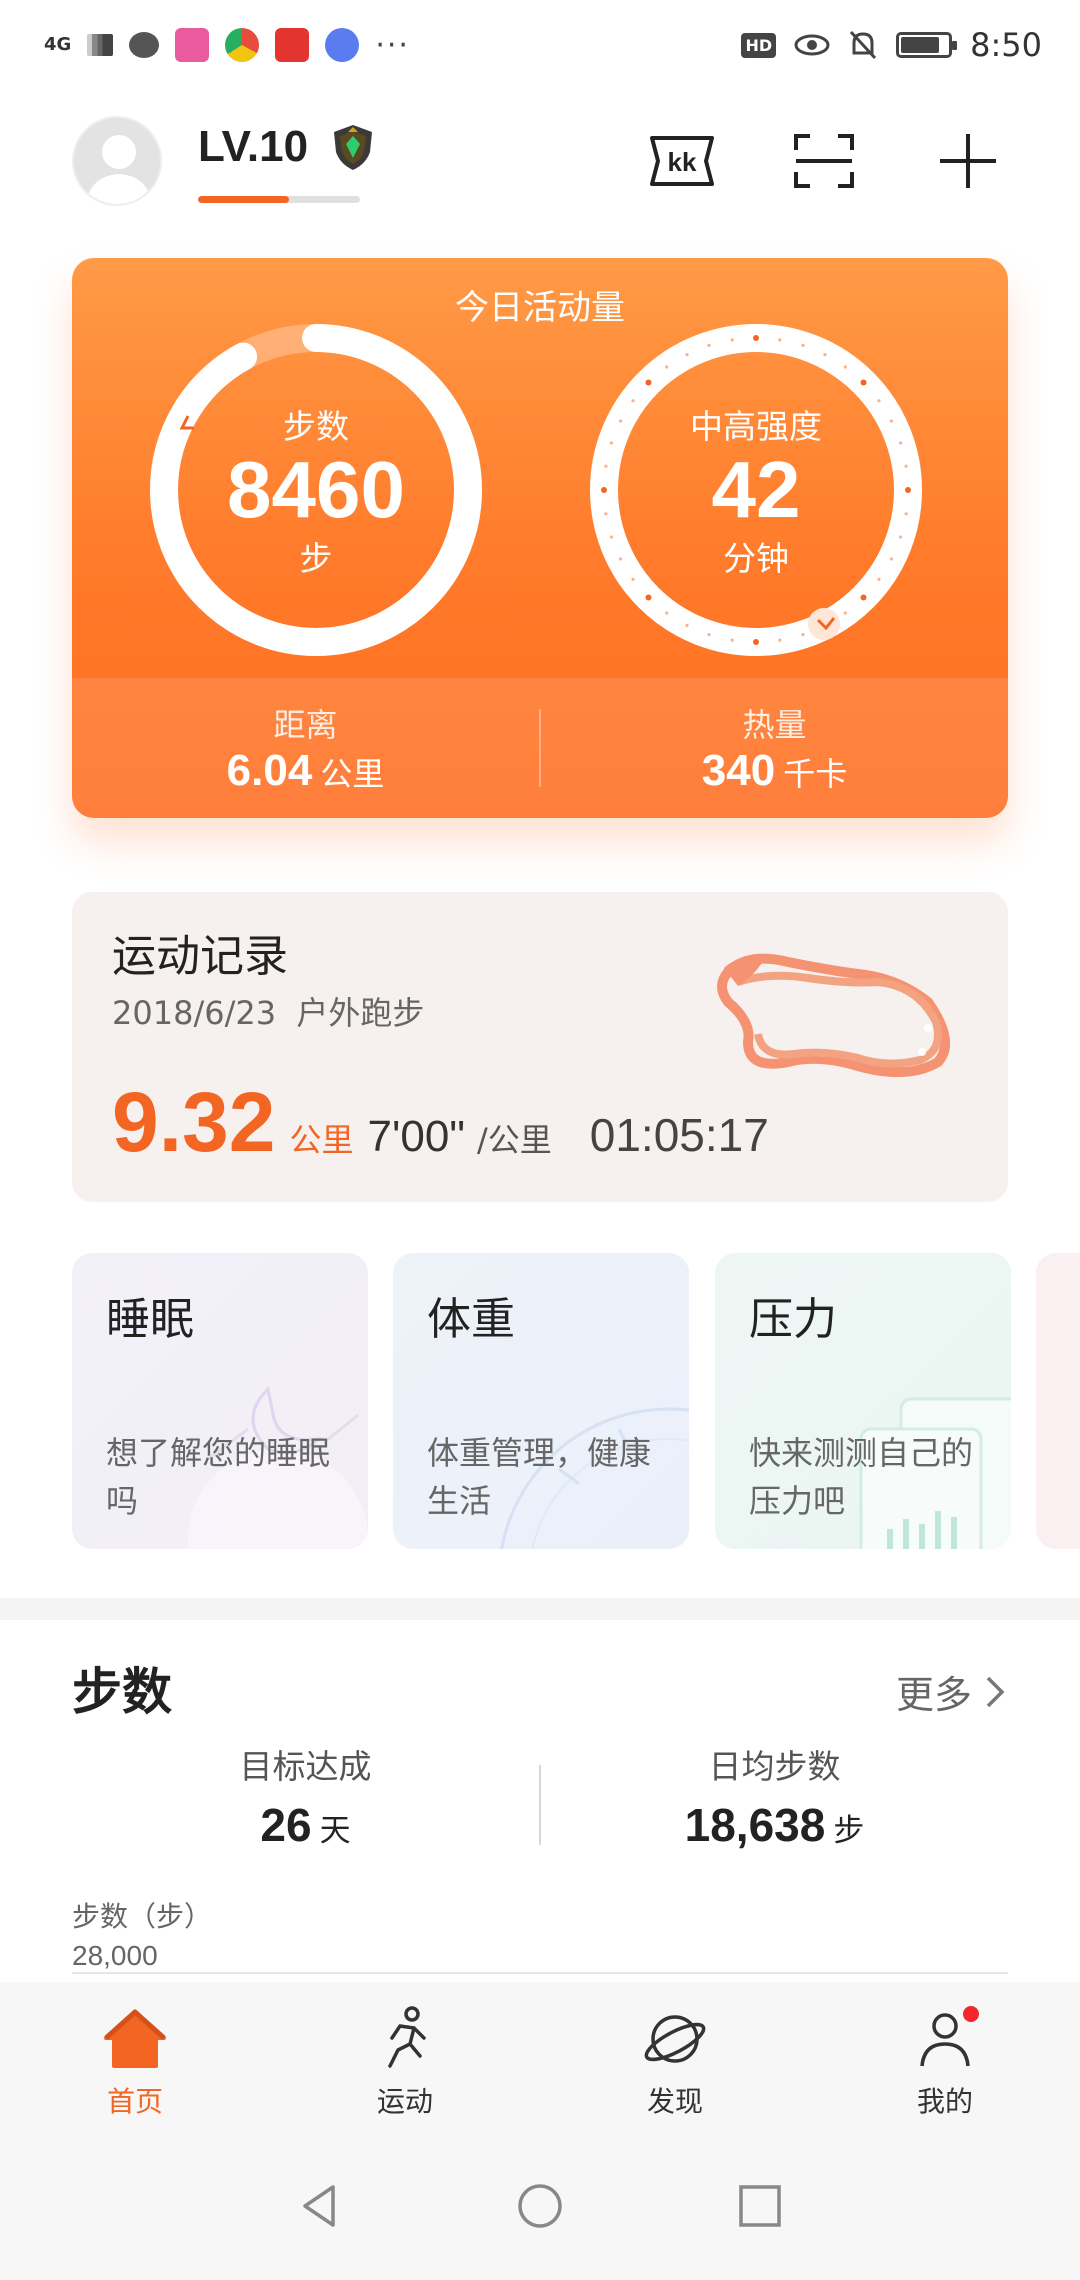  Describe the element at coordinates (392, 45) in the screenshot. I see `more-notifications-icon: ···` at that location.